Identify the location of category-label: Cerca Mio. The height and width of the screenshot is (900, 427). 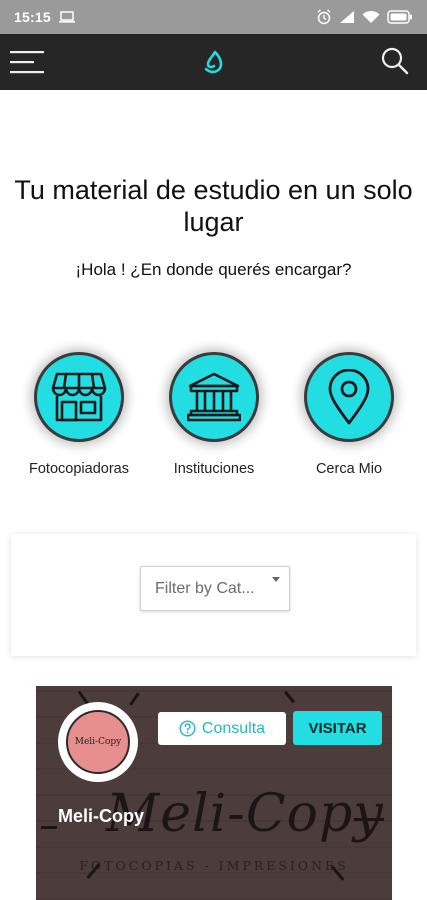
(349, 469).